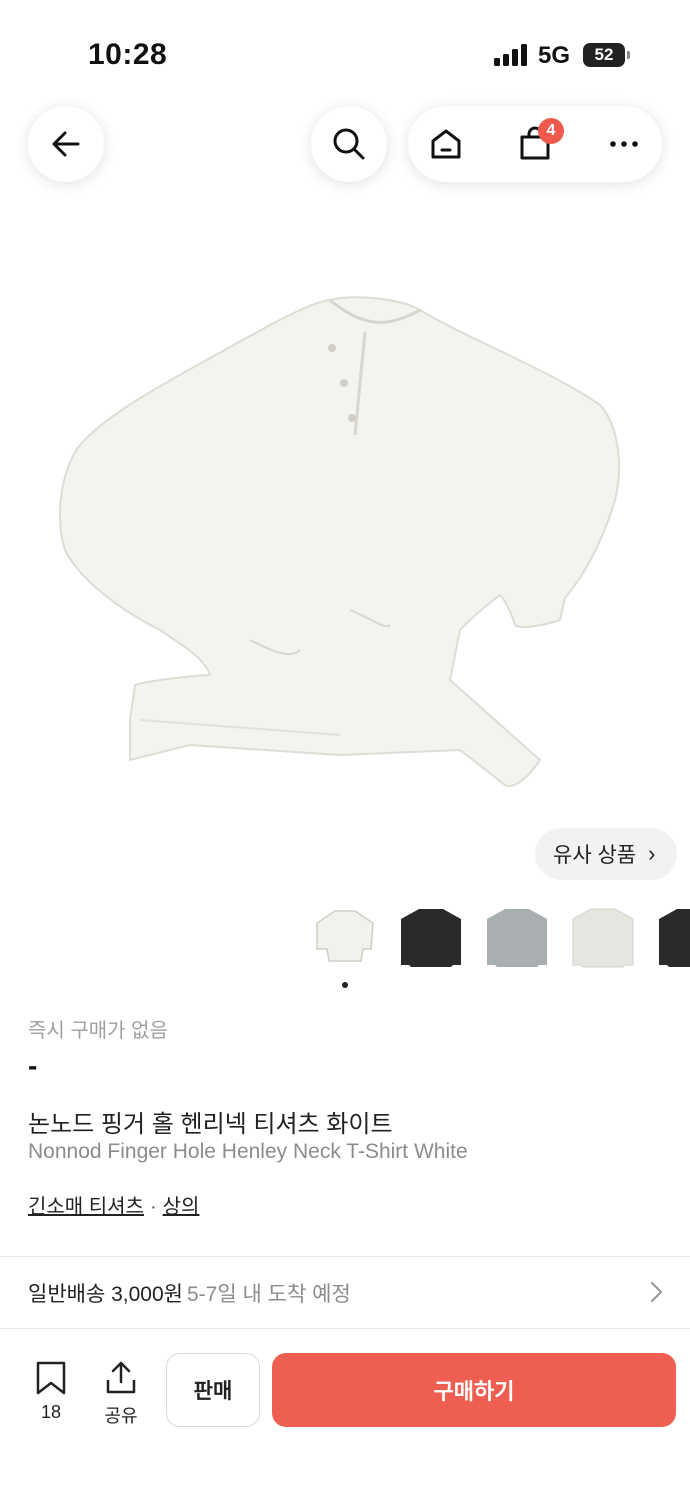 The image size is (690, 1500). Describe the element at coordinates (551, 131) in the screenshot. I see `cart-count-badge: 4` at that location.